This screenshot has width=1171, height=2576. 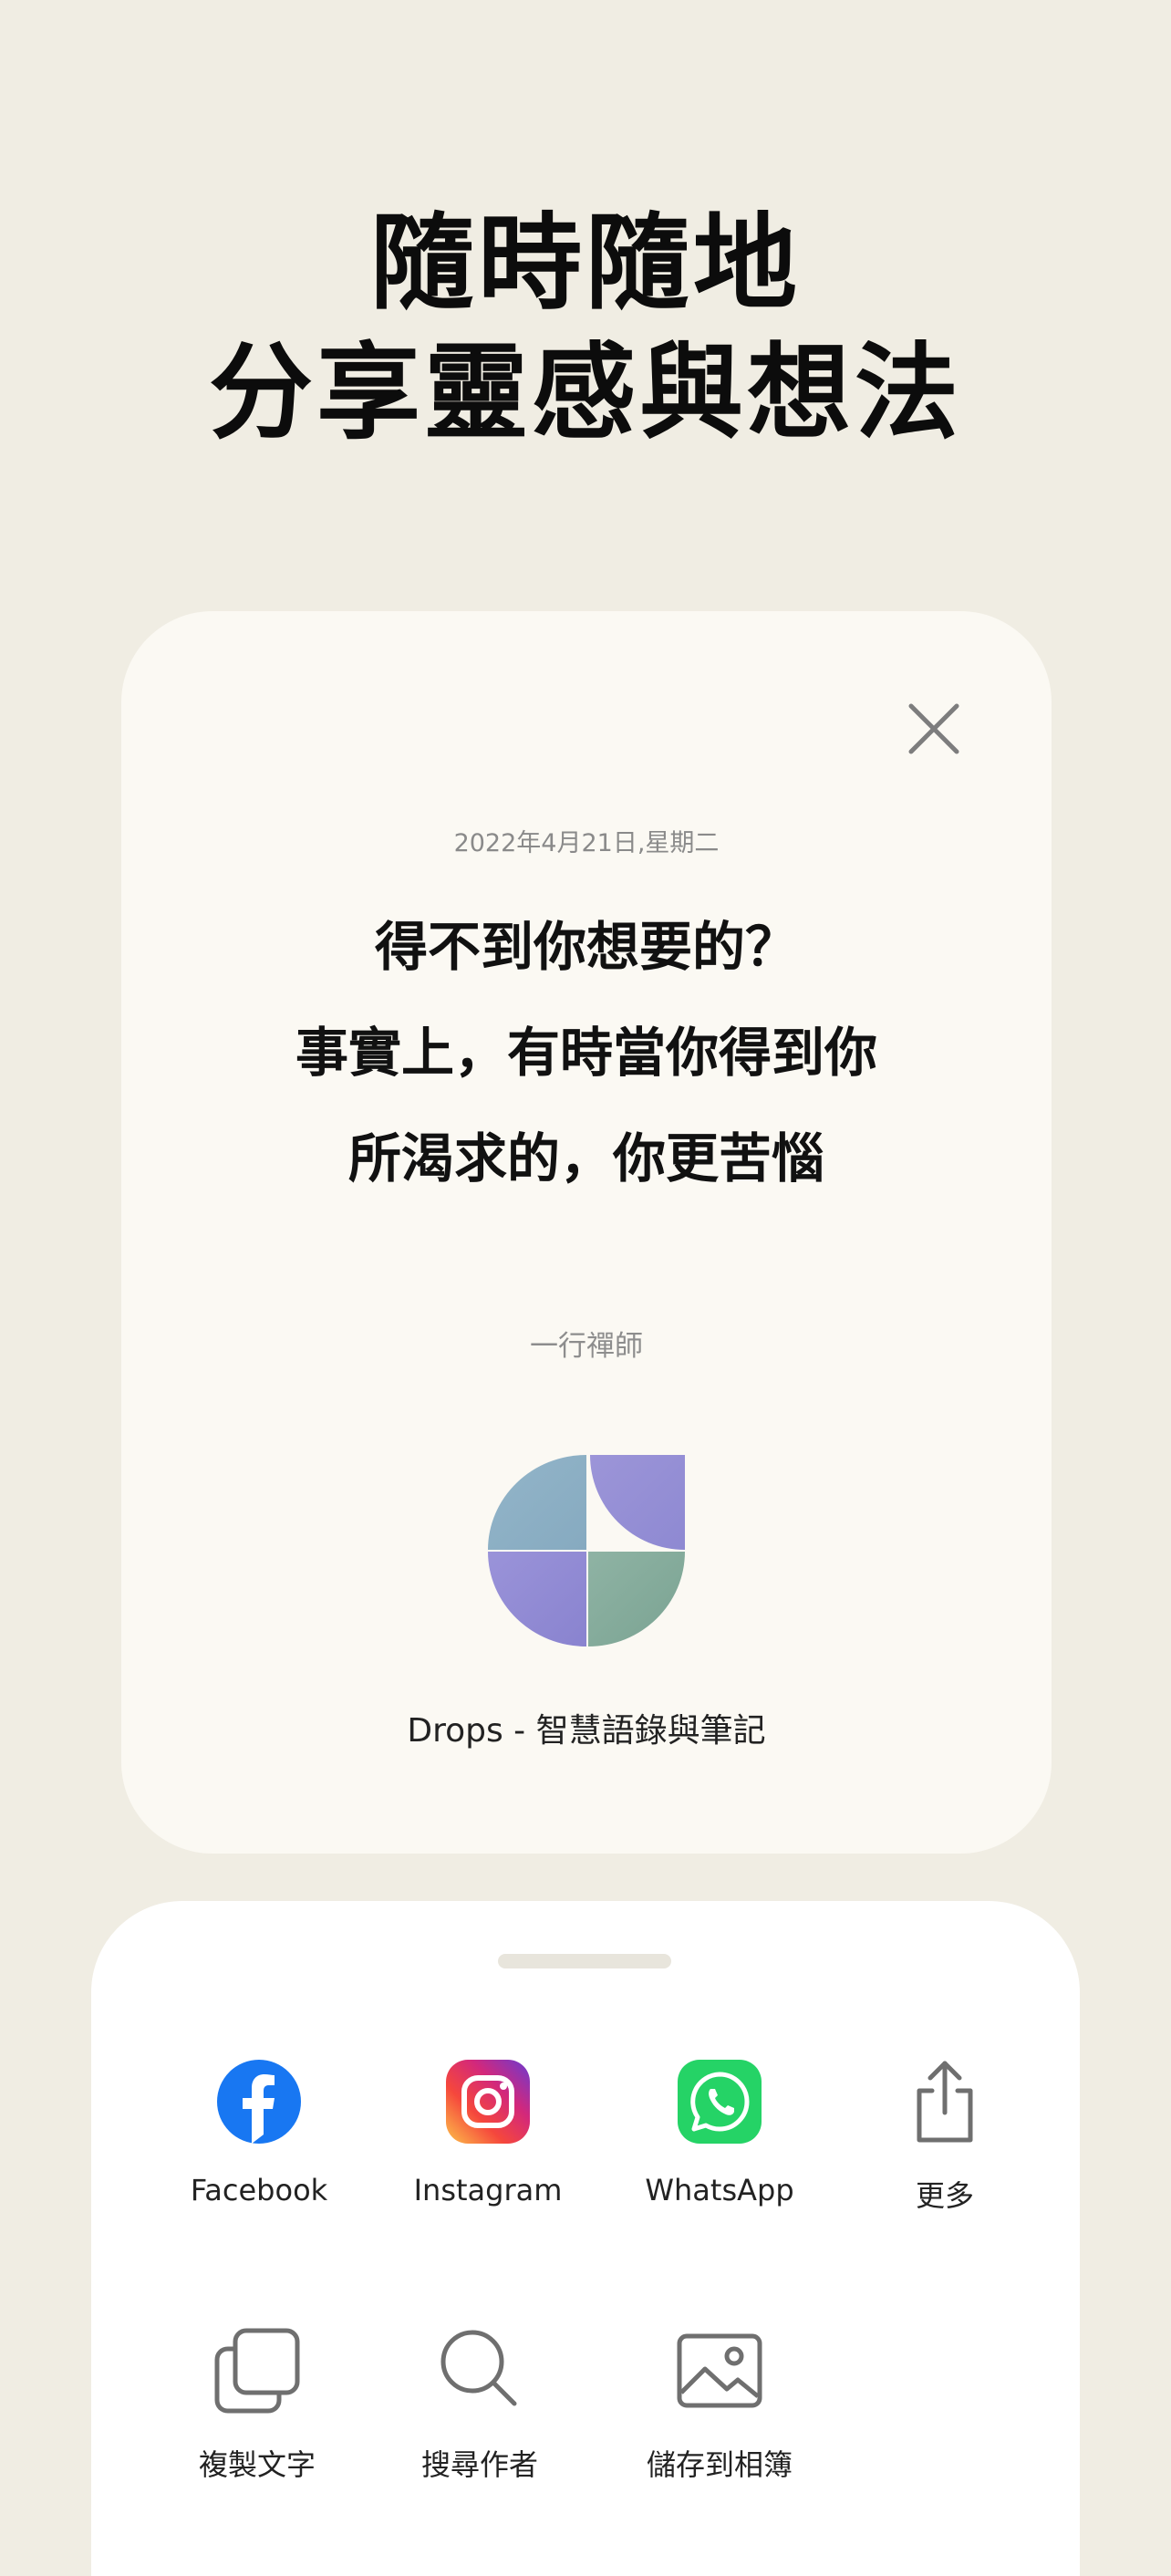 What do you see at coordinates (584, 1961) in the screenshot?
I see `sheet-drag-handle` at bounding box center [584, 1961].